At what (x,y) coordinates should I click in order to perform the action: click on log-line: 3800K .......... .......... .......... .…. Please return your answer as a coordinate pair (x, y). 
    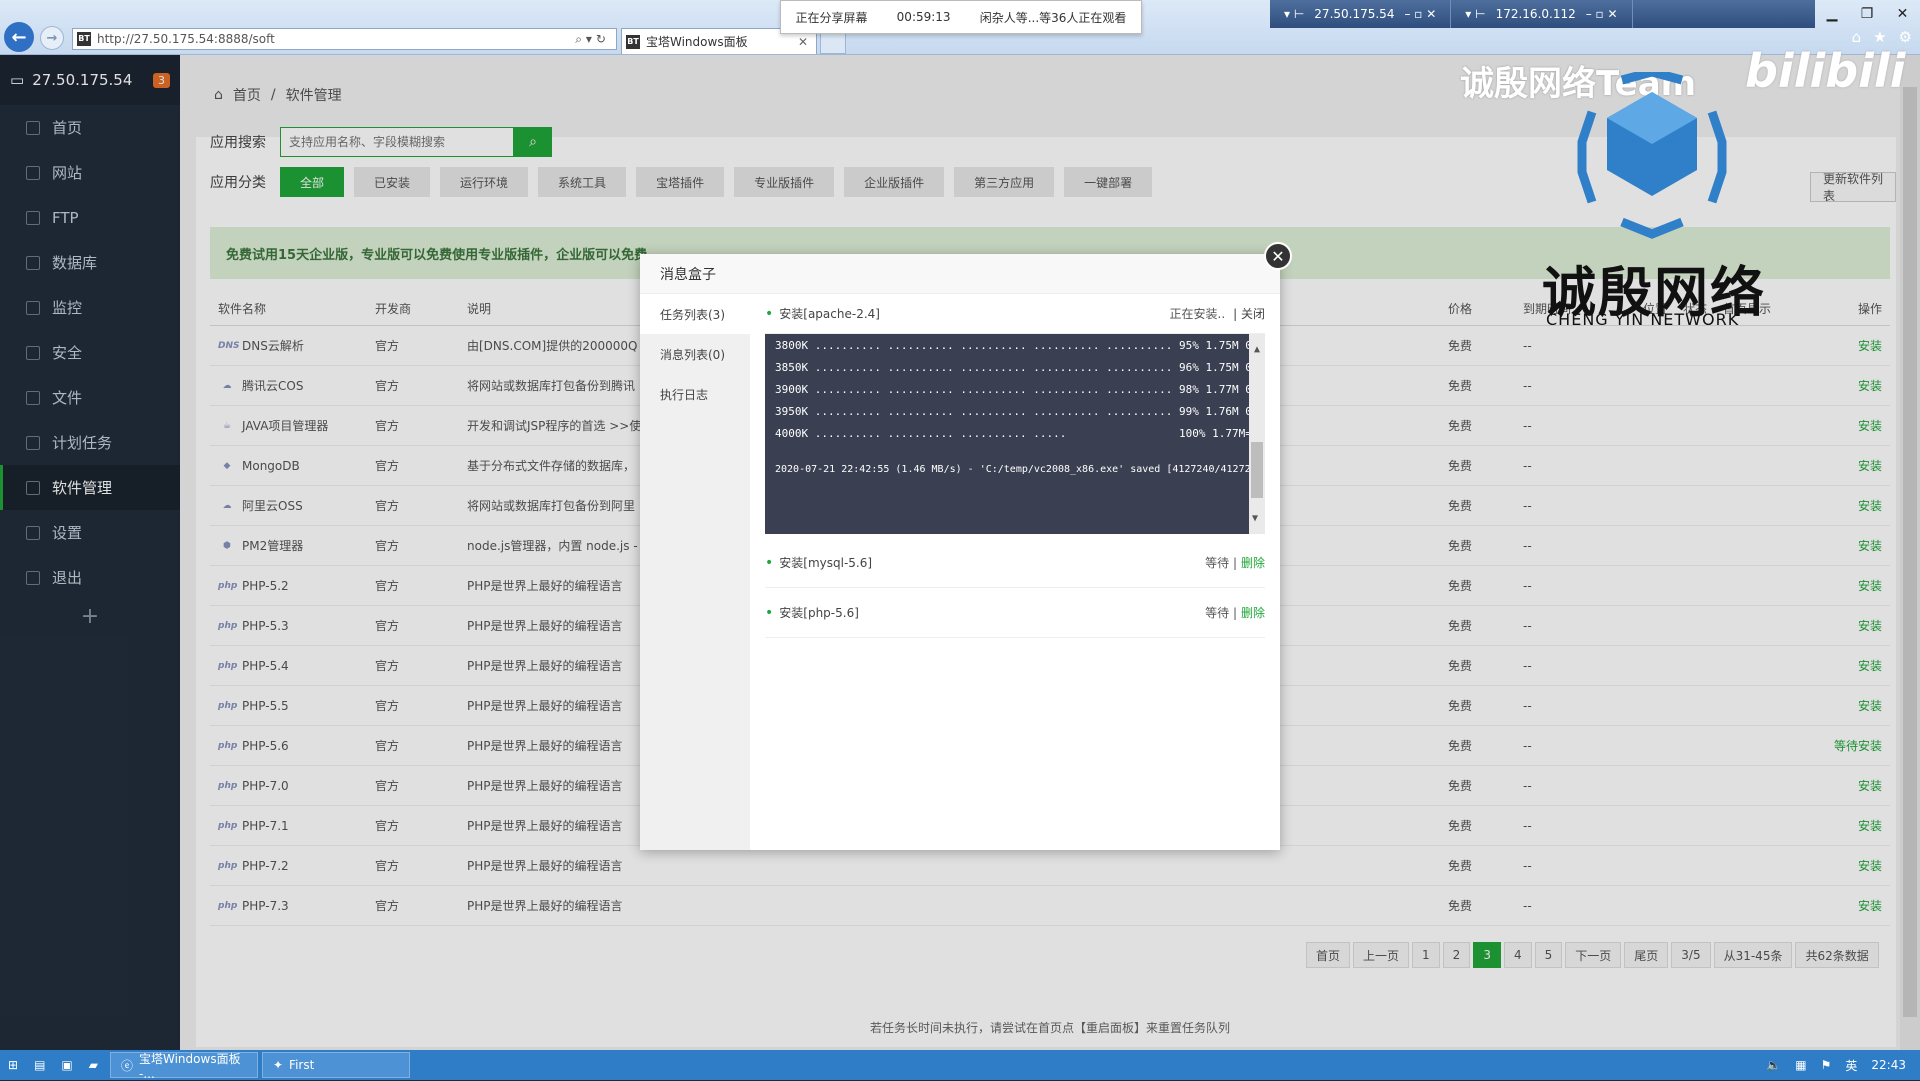
    Looking at the image, I should click on (1017, 345).